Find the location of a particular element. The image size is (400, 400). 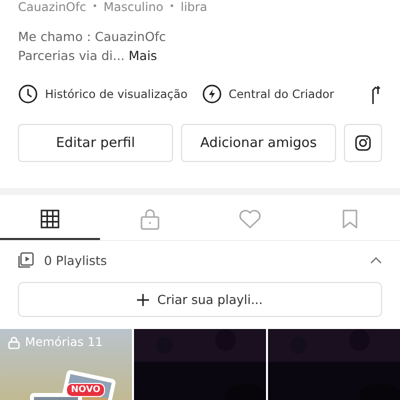

playlists-count: 0 Playlists is located at coordinates (75, 260).